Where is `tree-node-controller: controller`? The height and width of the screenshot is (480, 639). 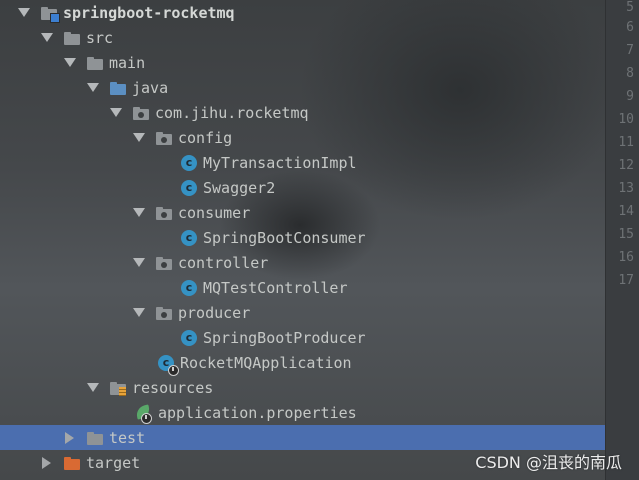
tree-node-controller: controller is located at coordinates (302, 262).